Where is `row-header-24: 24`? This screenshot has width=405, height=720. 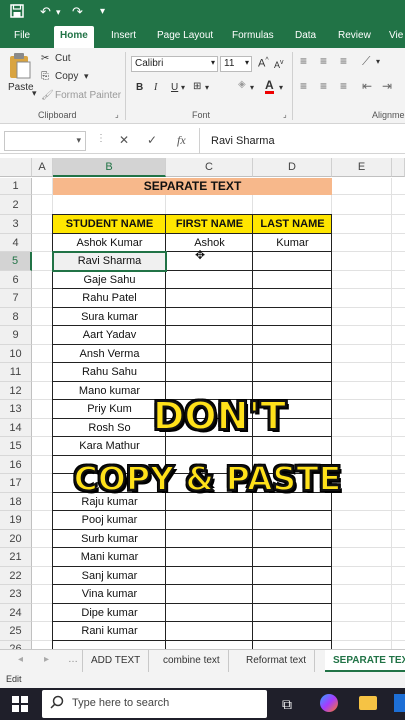
row-header-24: 24 is located at coordinates (16, 613).